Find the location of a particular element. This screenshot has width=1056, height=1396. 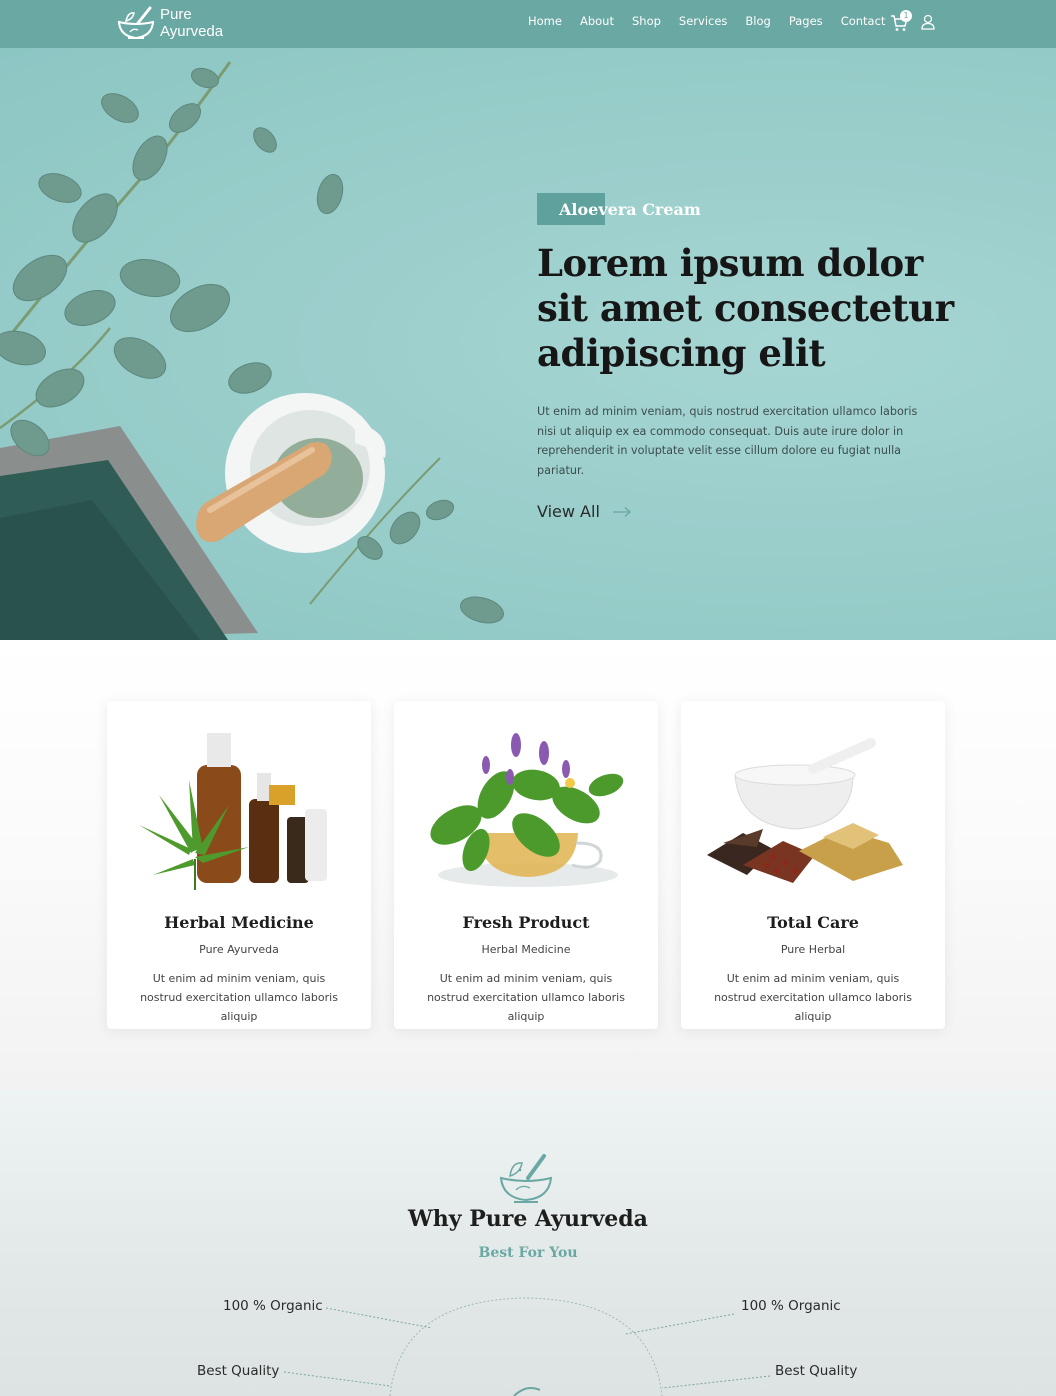

arrow-right-icon is located at coordinates (621, 511).